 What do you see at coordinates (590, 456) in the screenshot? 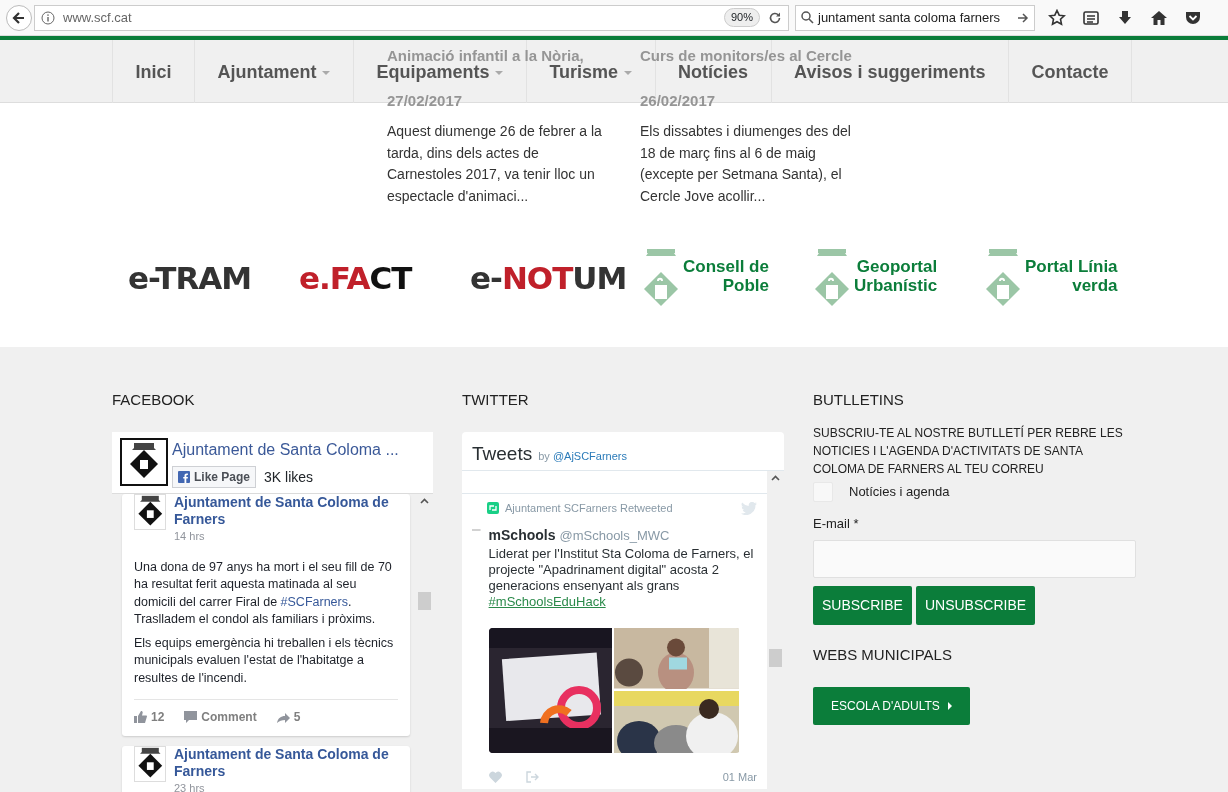
I see `handle-link: @AjSCFarners` at bounding box center [590, 456].